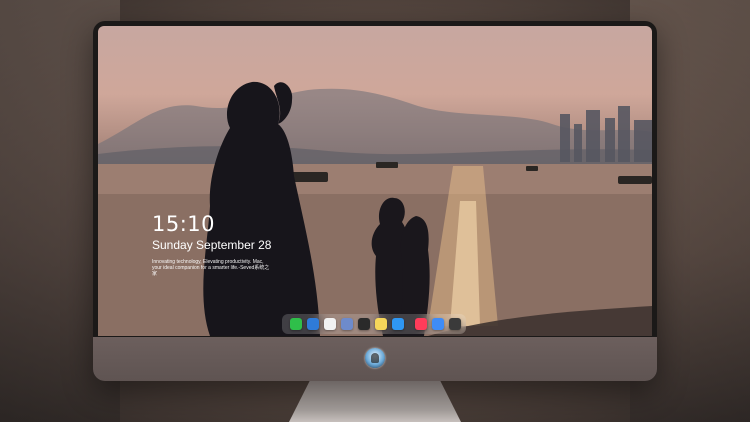  Describe the element at coordinates (330, 324) in the screenshot. I see `safari-icon` at that location.